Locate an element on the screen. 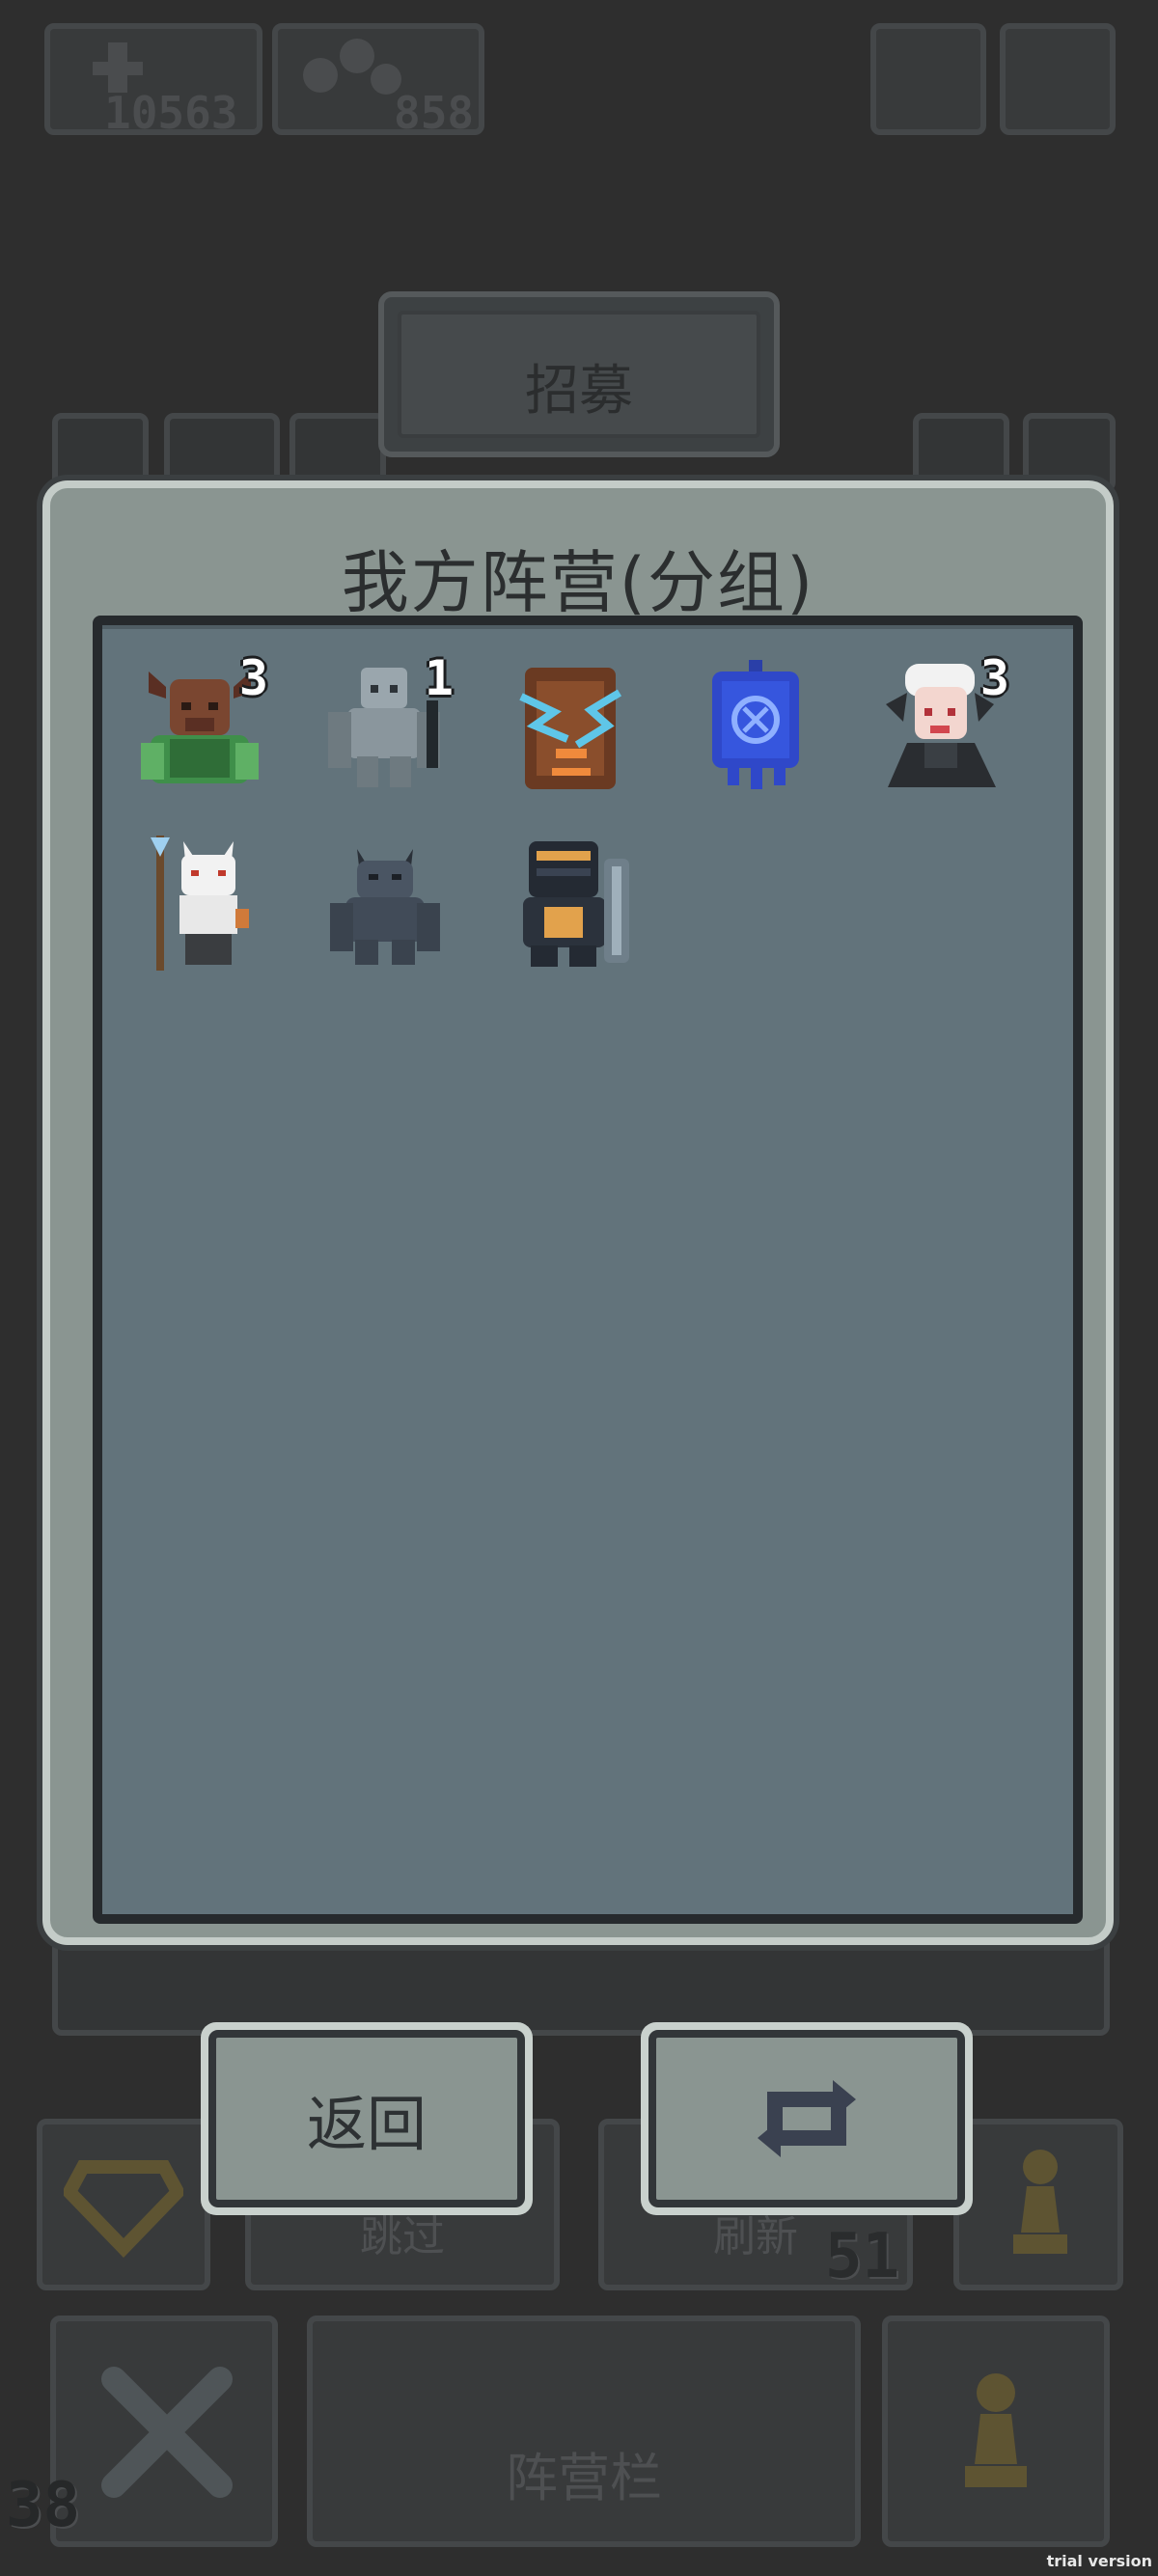 This screenshot has height=2576, width=1158. crossed-swords-icon is located at coordinates (167, 2433).